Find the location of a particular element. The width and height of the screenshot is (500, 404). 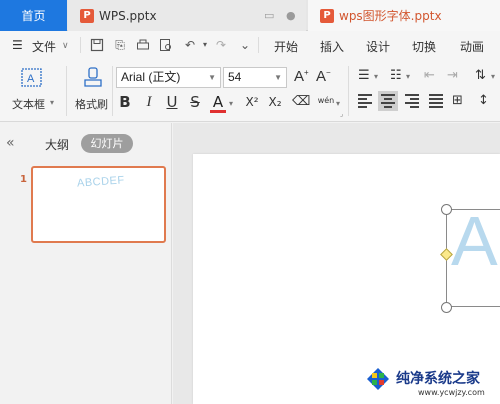

menu-animations: 动画 is located at coordinates (472, 46).